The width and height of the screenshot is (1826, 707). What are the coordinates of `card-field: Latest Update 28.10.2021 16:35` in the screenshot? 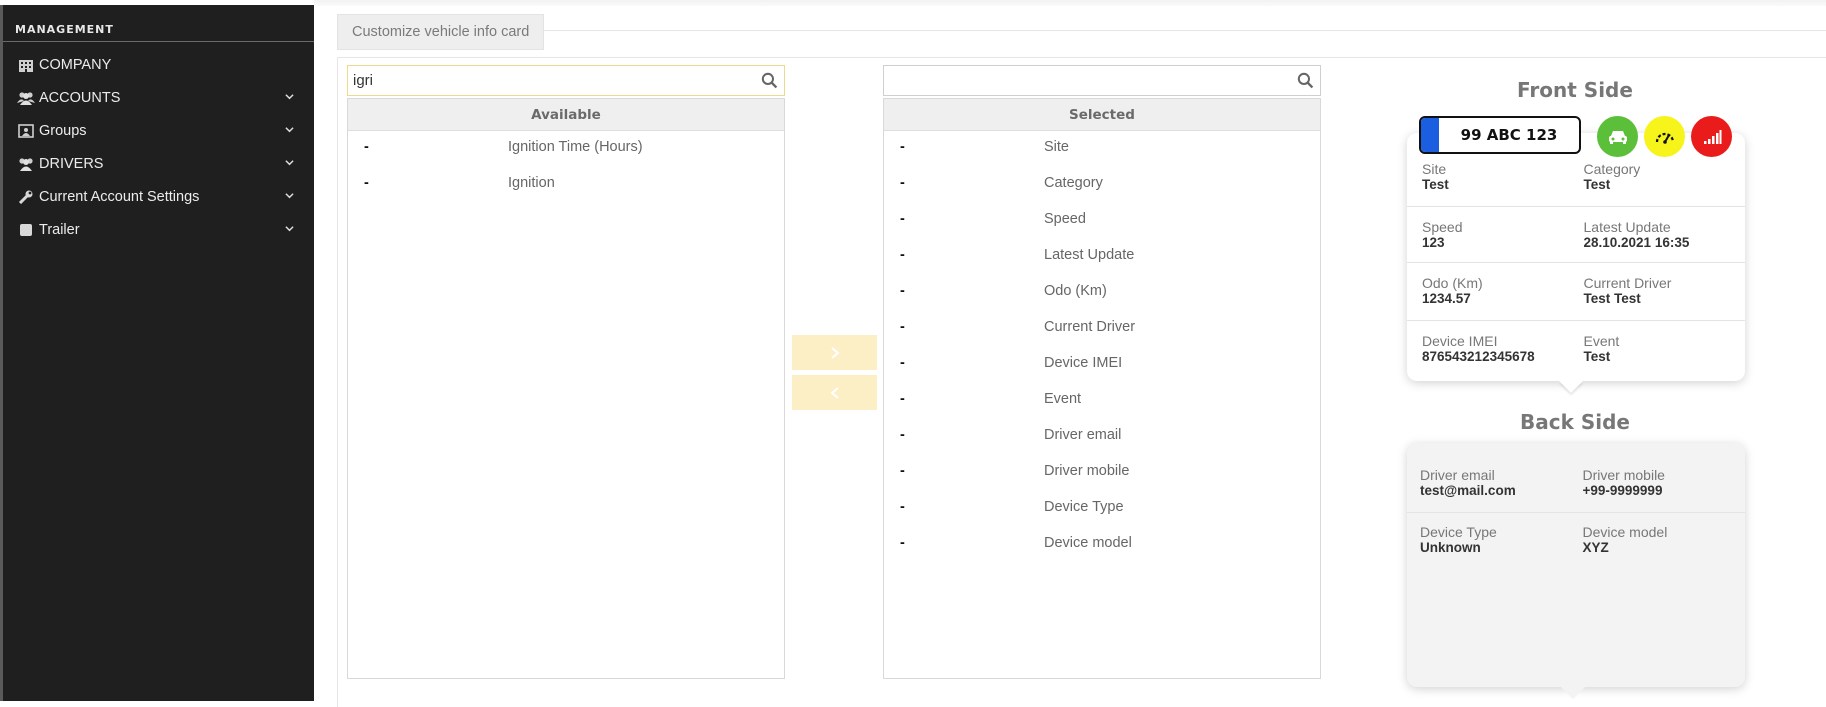 It's located at (1665, 240).